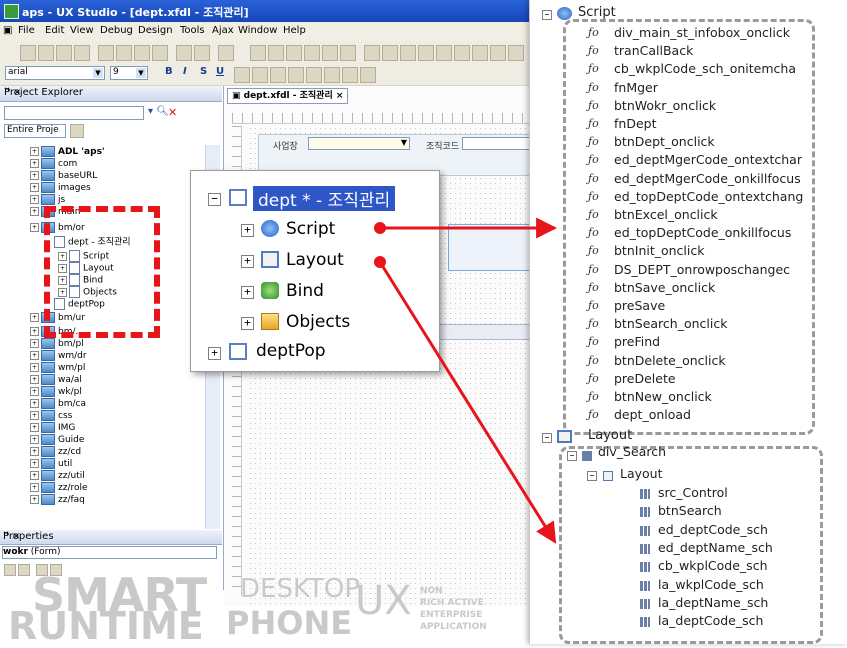  Describe the element at coordinates (142, 53) in the screenshot. I see `paste-icon` at that location.